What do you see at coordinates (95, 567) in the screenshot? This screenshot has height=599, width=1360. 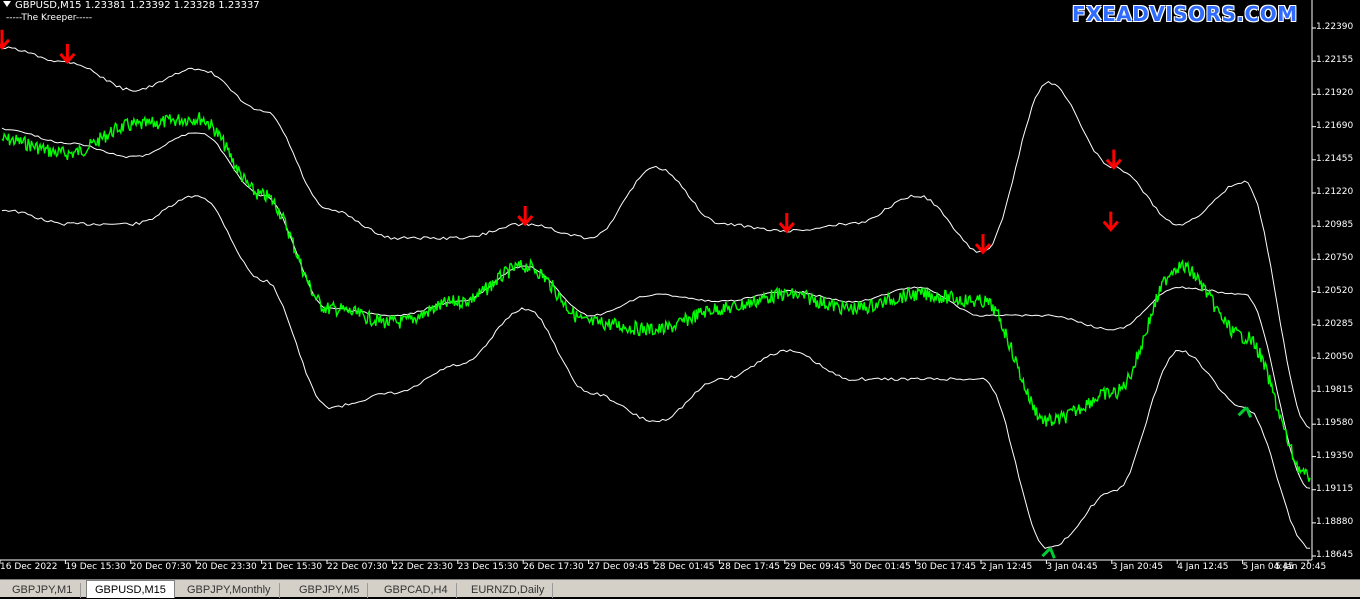 I see `time-tick-label: 19 Dec 15:30` at bounding box center [95, 567].